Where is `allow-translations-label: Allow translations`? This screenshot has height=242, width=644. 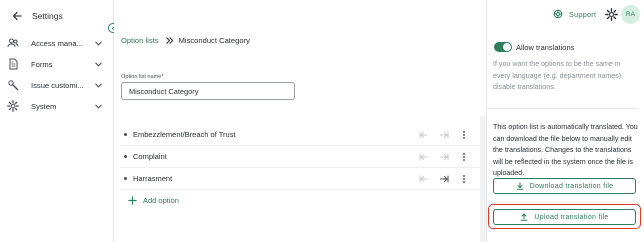
allow-translations-label: Allow translations is located at coordinates (545, 47).